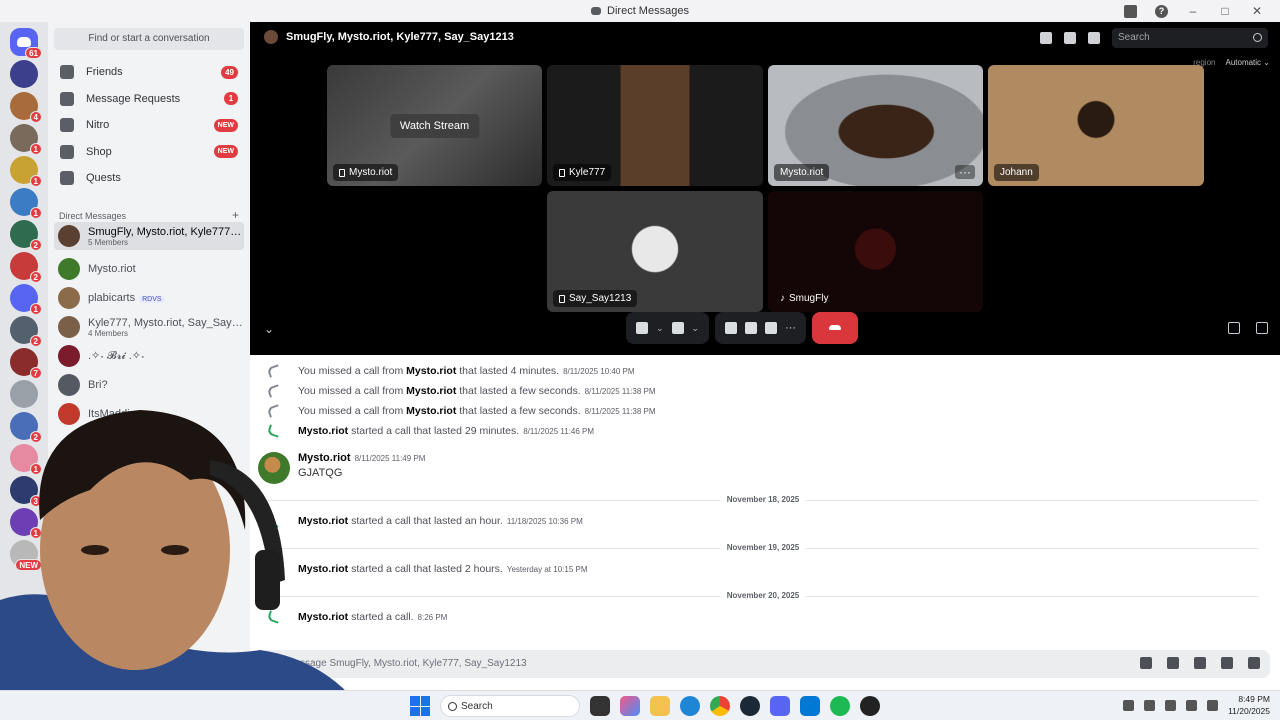 The height and width of the screenshot is (720, 1280). What do you see at coordinates (26, 491) in the screenshot?
I see `server-icon: 3` at bounding box center [26, 491].